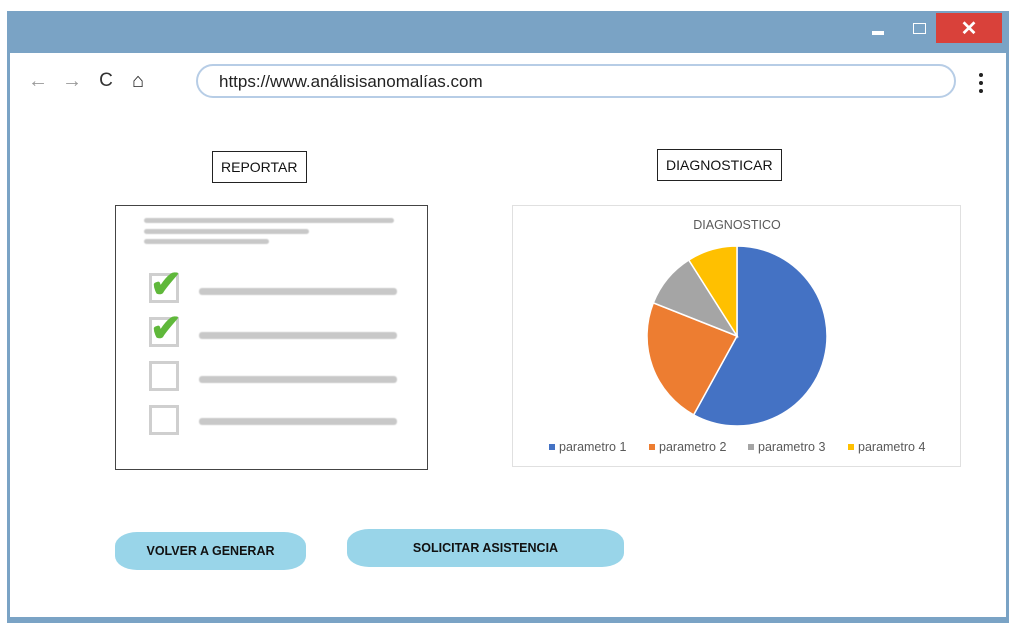 Image resolution: width=1010 pixels, height=626 pixels. What do you see at coordinates (692, 447) in the screenshot?
I see `legend-label-2: parametro 2` at bounding box center [692, 447].